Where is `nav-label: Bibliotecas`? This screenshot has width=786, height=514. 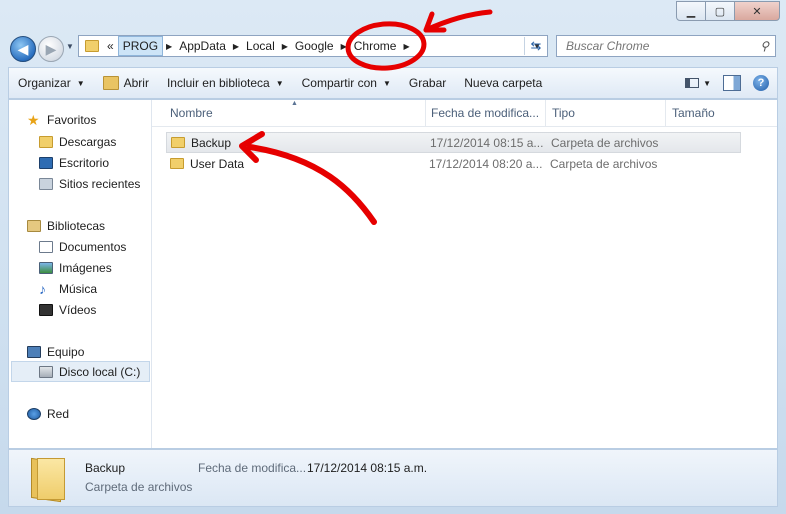 nav-label: Bibliotecas is located at coordinates (76, 225).